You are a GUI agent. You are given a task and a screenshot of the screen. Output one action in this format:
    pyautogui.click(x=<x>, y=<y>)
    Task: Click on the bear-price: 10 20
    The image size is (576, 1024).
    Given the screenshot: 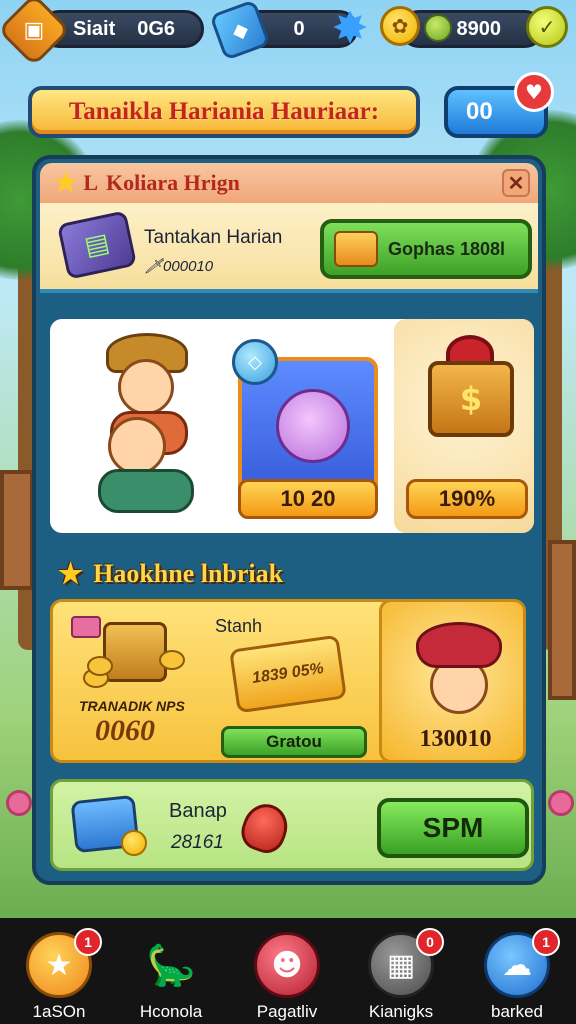 What is the action you would take?
    pyautogui.click(x=308, y=498)
    